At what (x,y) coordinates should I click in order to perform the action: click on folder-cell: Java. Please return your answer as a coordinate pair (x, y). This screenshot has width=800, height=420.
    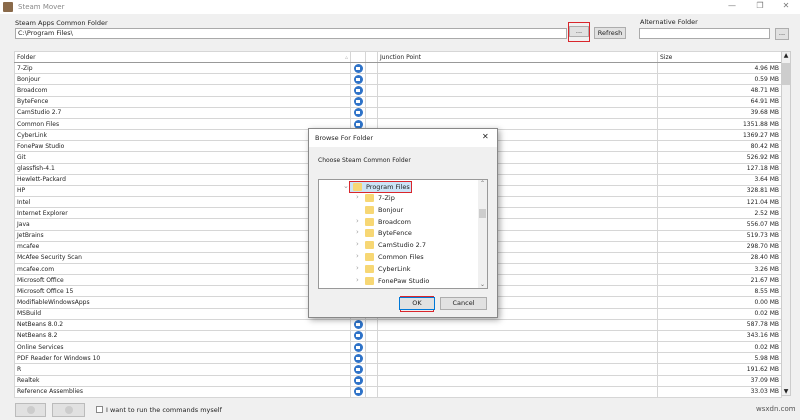
    Looking at the image, I should click on (182, 224).